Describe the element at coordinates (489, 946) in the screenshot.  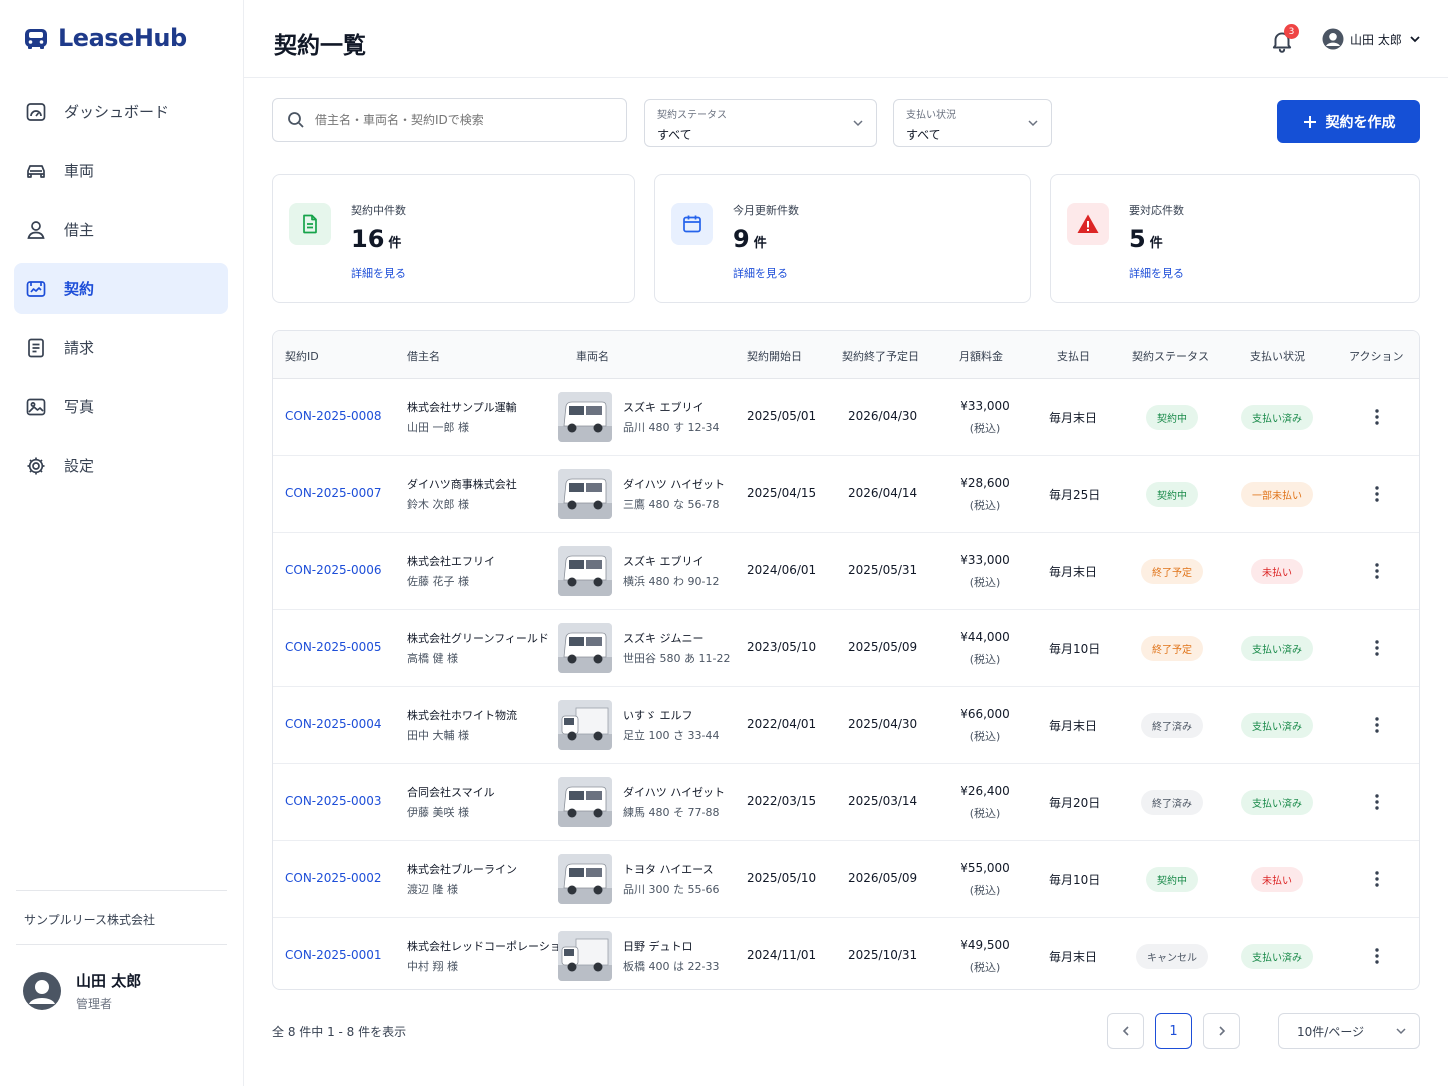
I see `lessee-company: 株式会社レッドコーポレーション` at that location.